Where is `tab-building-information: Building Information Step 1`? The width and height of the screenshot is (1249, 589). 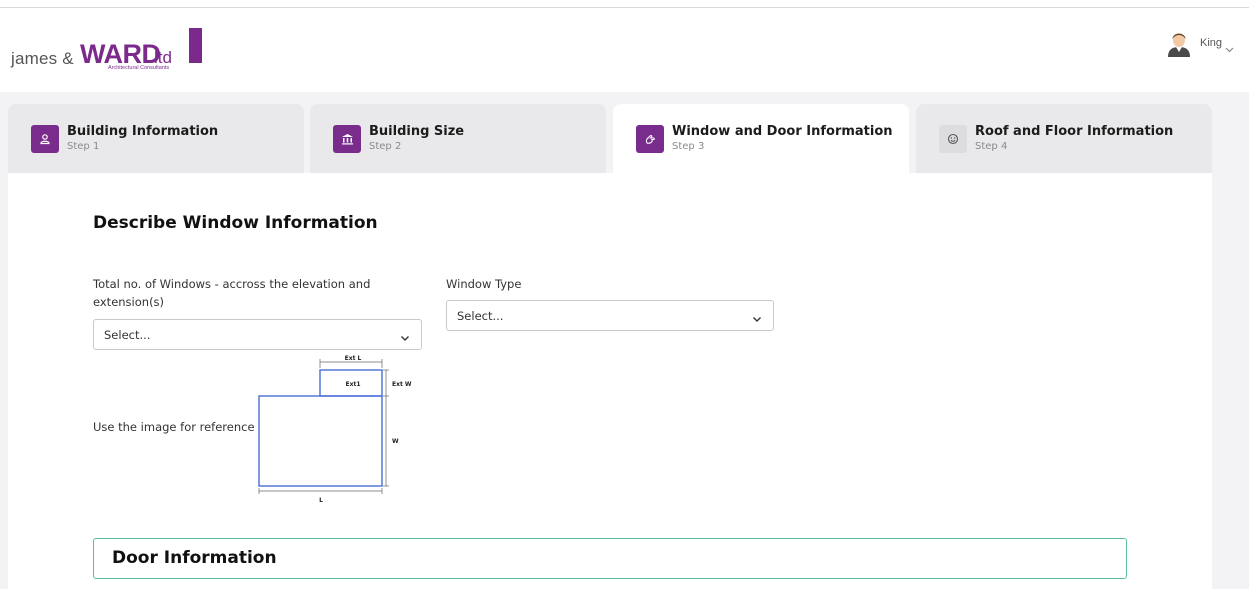
tab-building-information: Building Information Step 1 is located at coordinates (156, 139).